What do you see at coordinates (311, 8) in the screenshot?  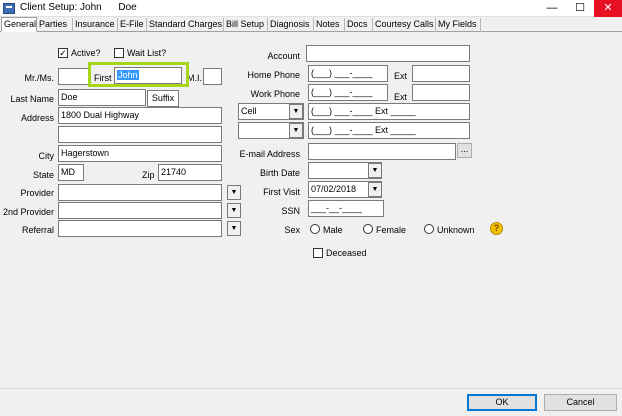 I see `title-bar: Client Setup: John Doe — ☐ ✕` at bounding box center [311, 8].